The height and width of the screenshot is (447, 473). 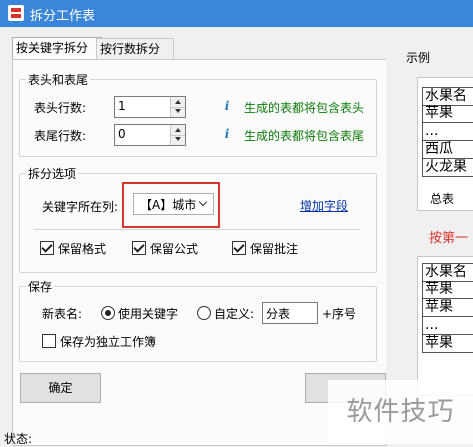 I want to click on divider, so click(x=197, y=229).